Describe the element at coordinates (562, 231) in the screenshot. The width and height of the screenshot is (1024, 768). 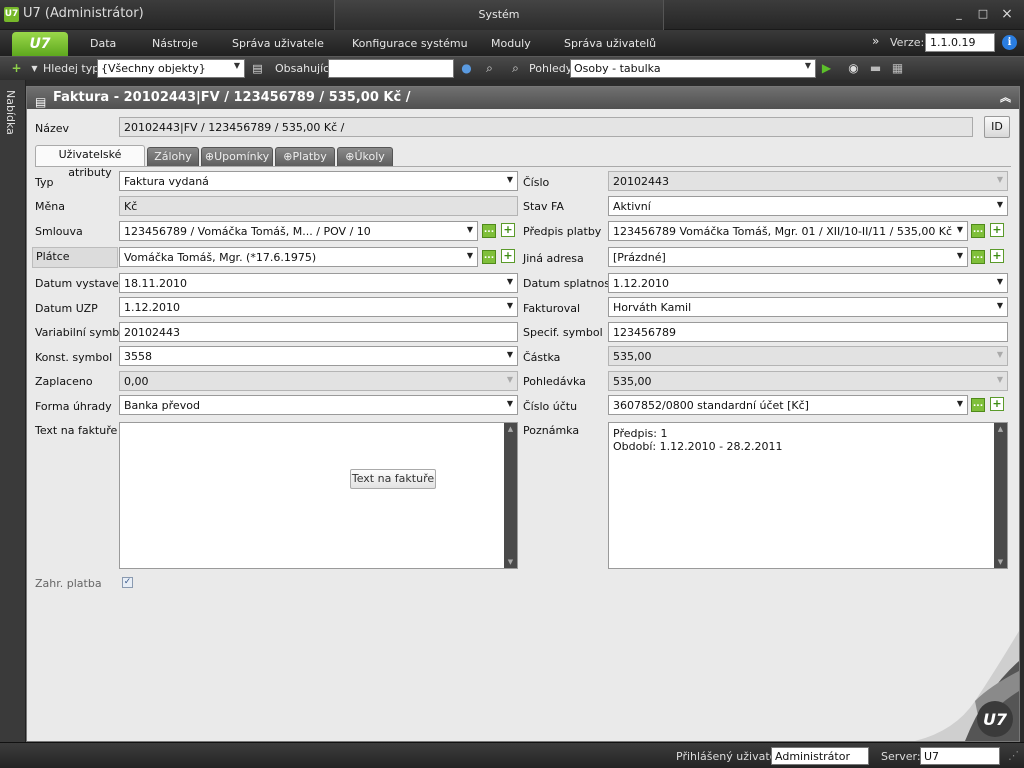
I see `predpis-platby-label: Předpis platby` at that location.